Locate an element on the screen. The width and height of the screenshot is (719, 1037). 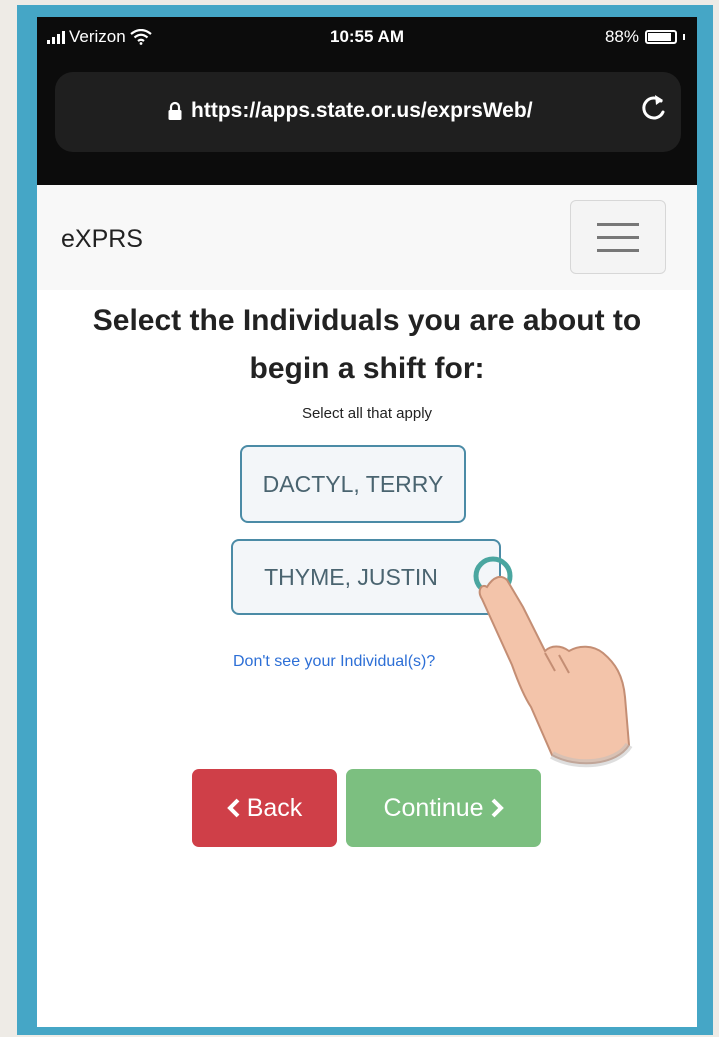
missing-individual-link: Don't see your Individual(s)? is located at coordinates (334, 662).